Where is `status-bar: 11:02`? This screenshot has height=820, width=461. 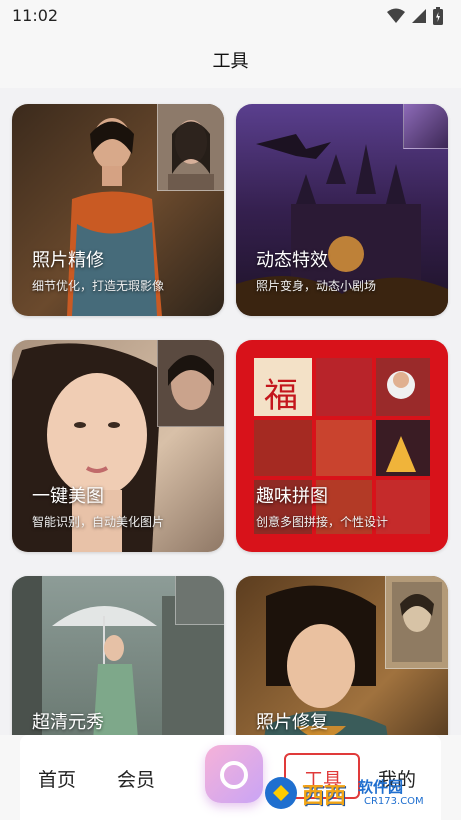
status-bar: 11:02 is located at coordinates (230, 16).